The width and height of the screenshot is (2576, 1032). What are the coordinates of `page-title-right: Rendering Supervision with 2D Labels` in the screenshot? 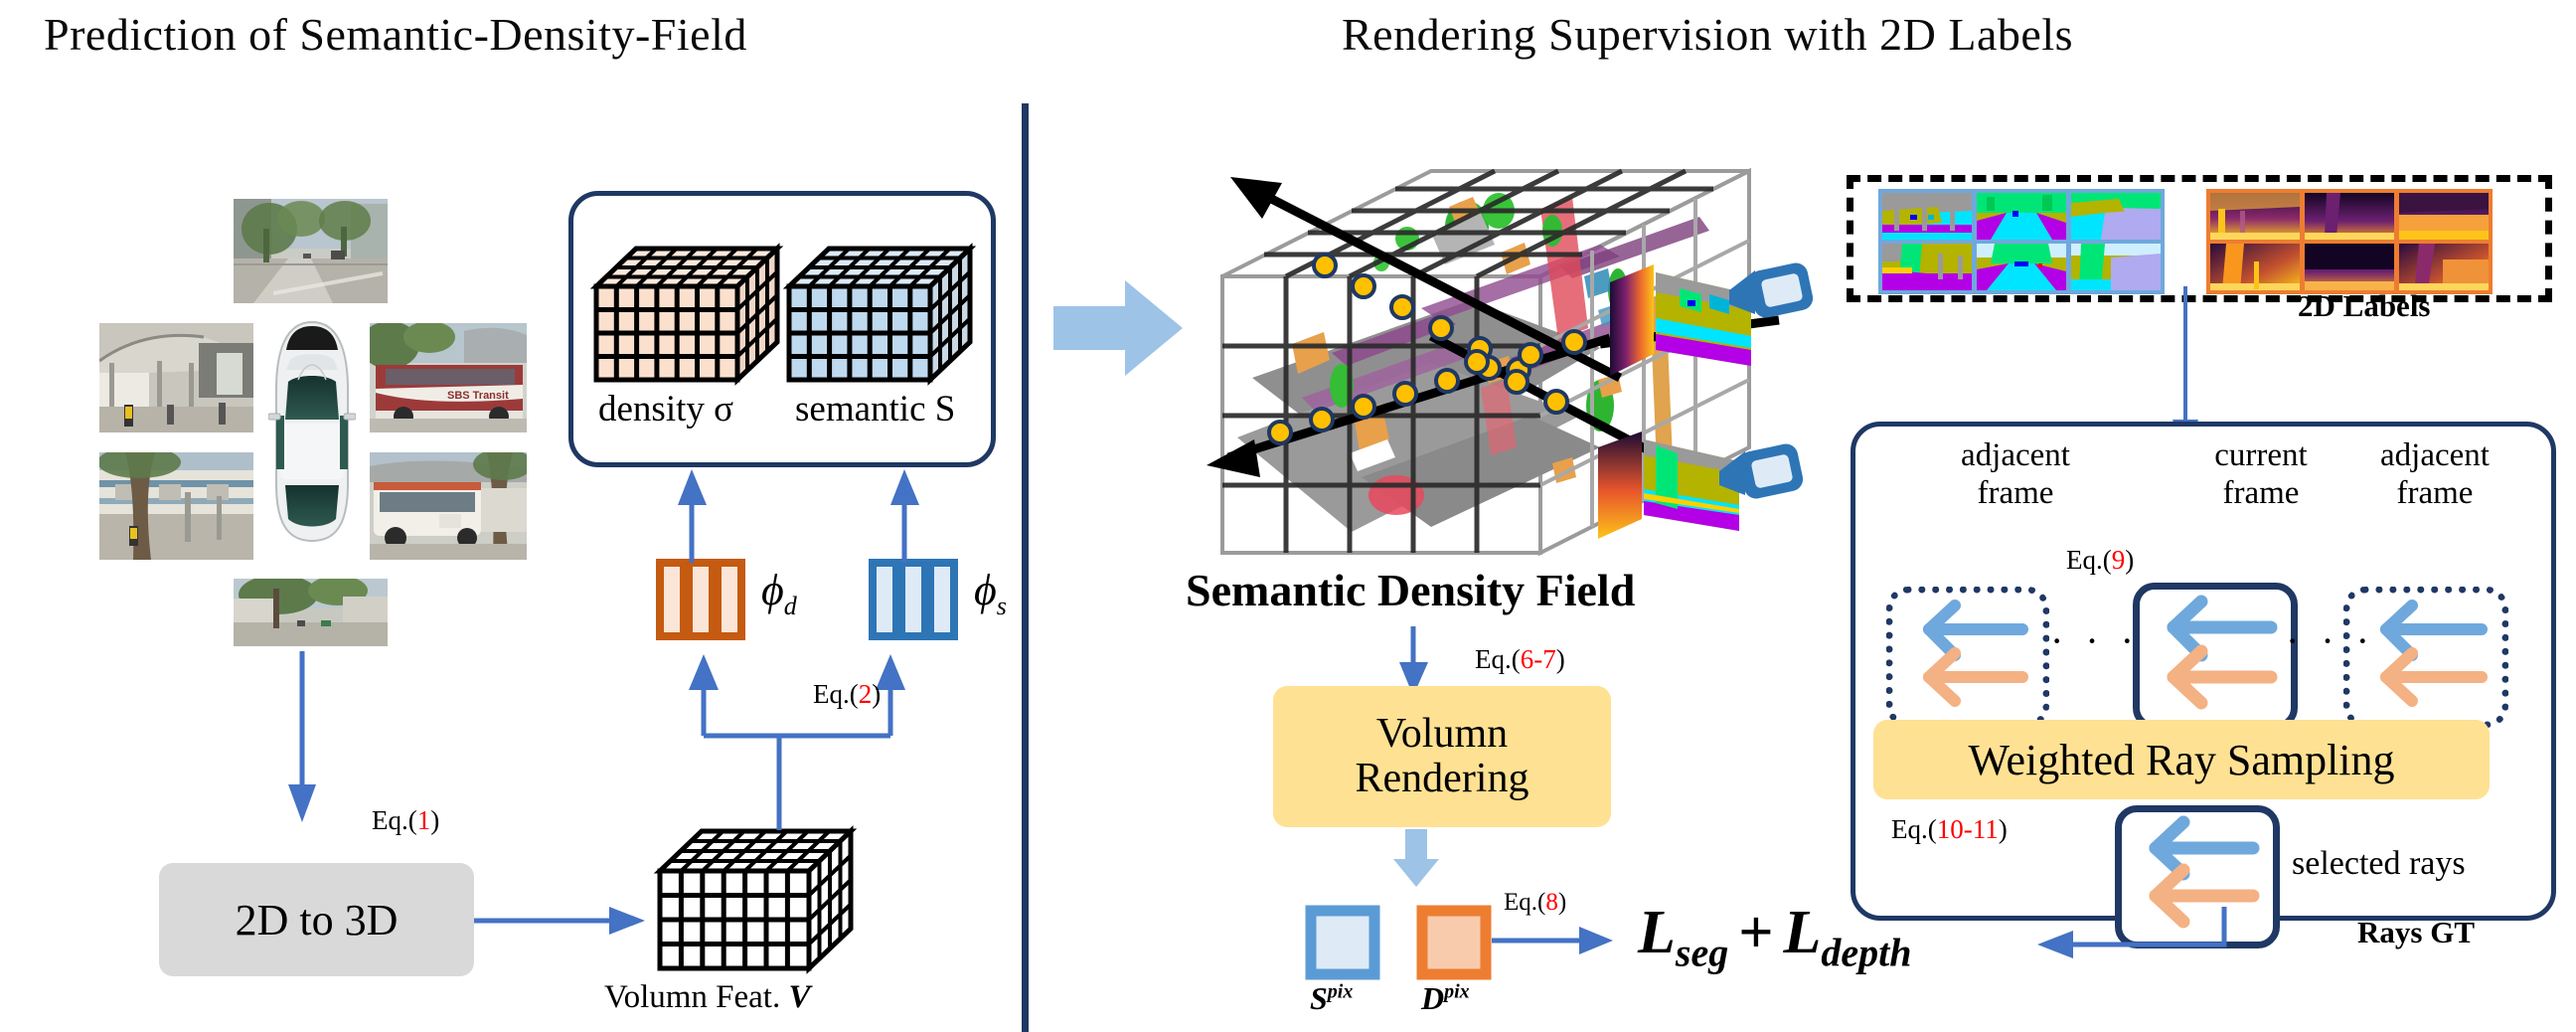 It's located at (1708, 34).